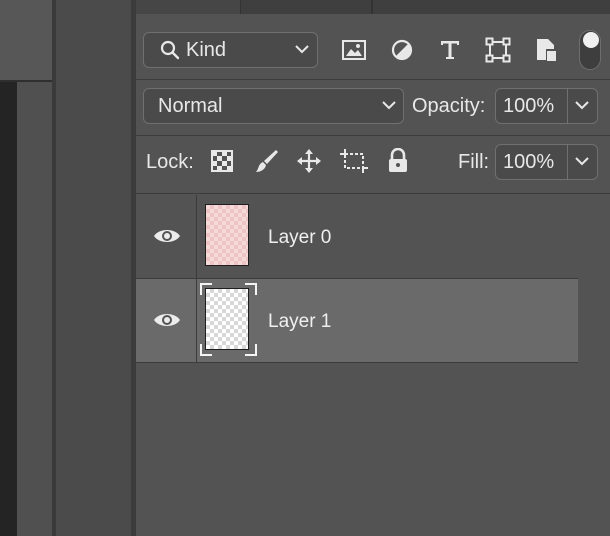  What do you see at coordinates (222, 161) in the screenshot?
I see `lock-transparent-pixels-icon` at bounding box center [222, 161].